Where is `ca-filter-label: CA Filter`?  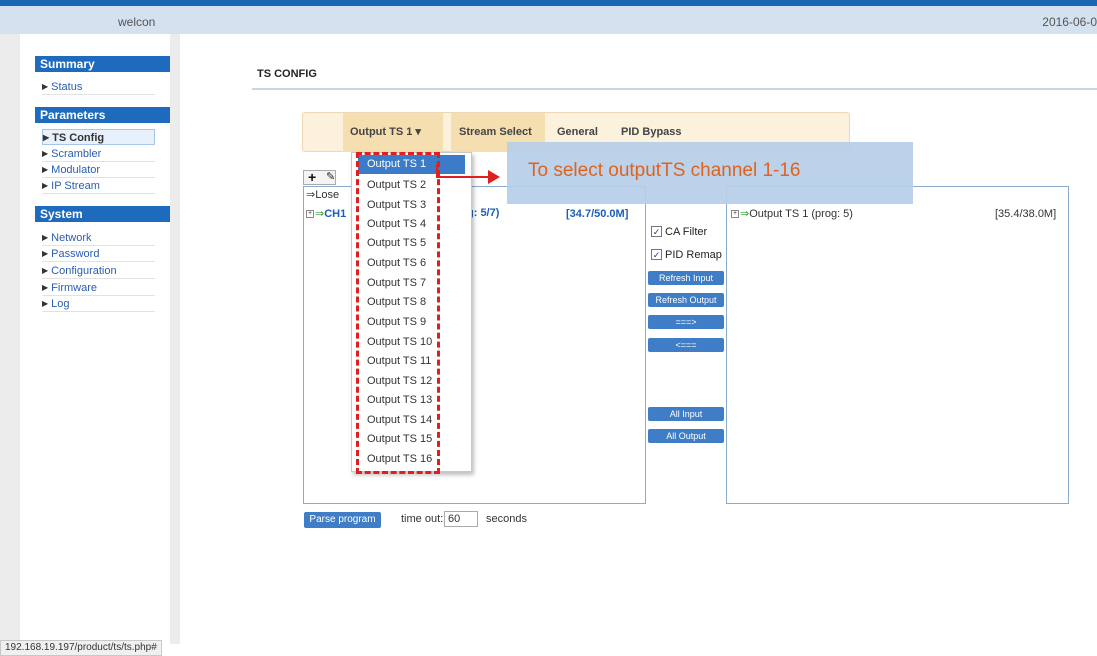
ca-filter-label: CA Filter is located at coordinates (686, 232).